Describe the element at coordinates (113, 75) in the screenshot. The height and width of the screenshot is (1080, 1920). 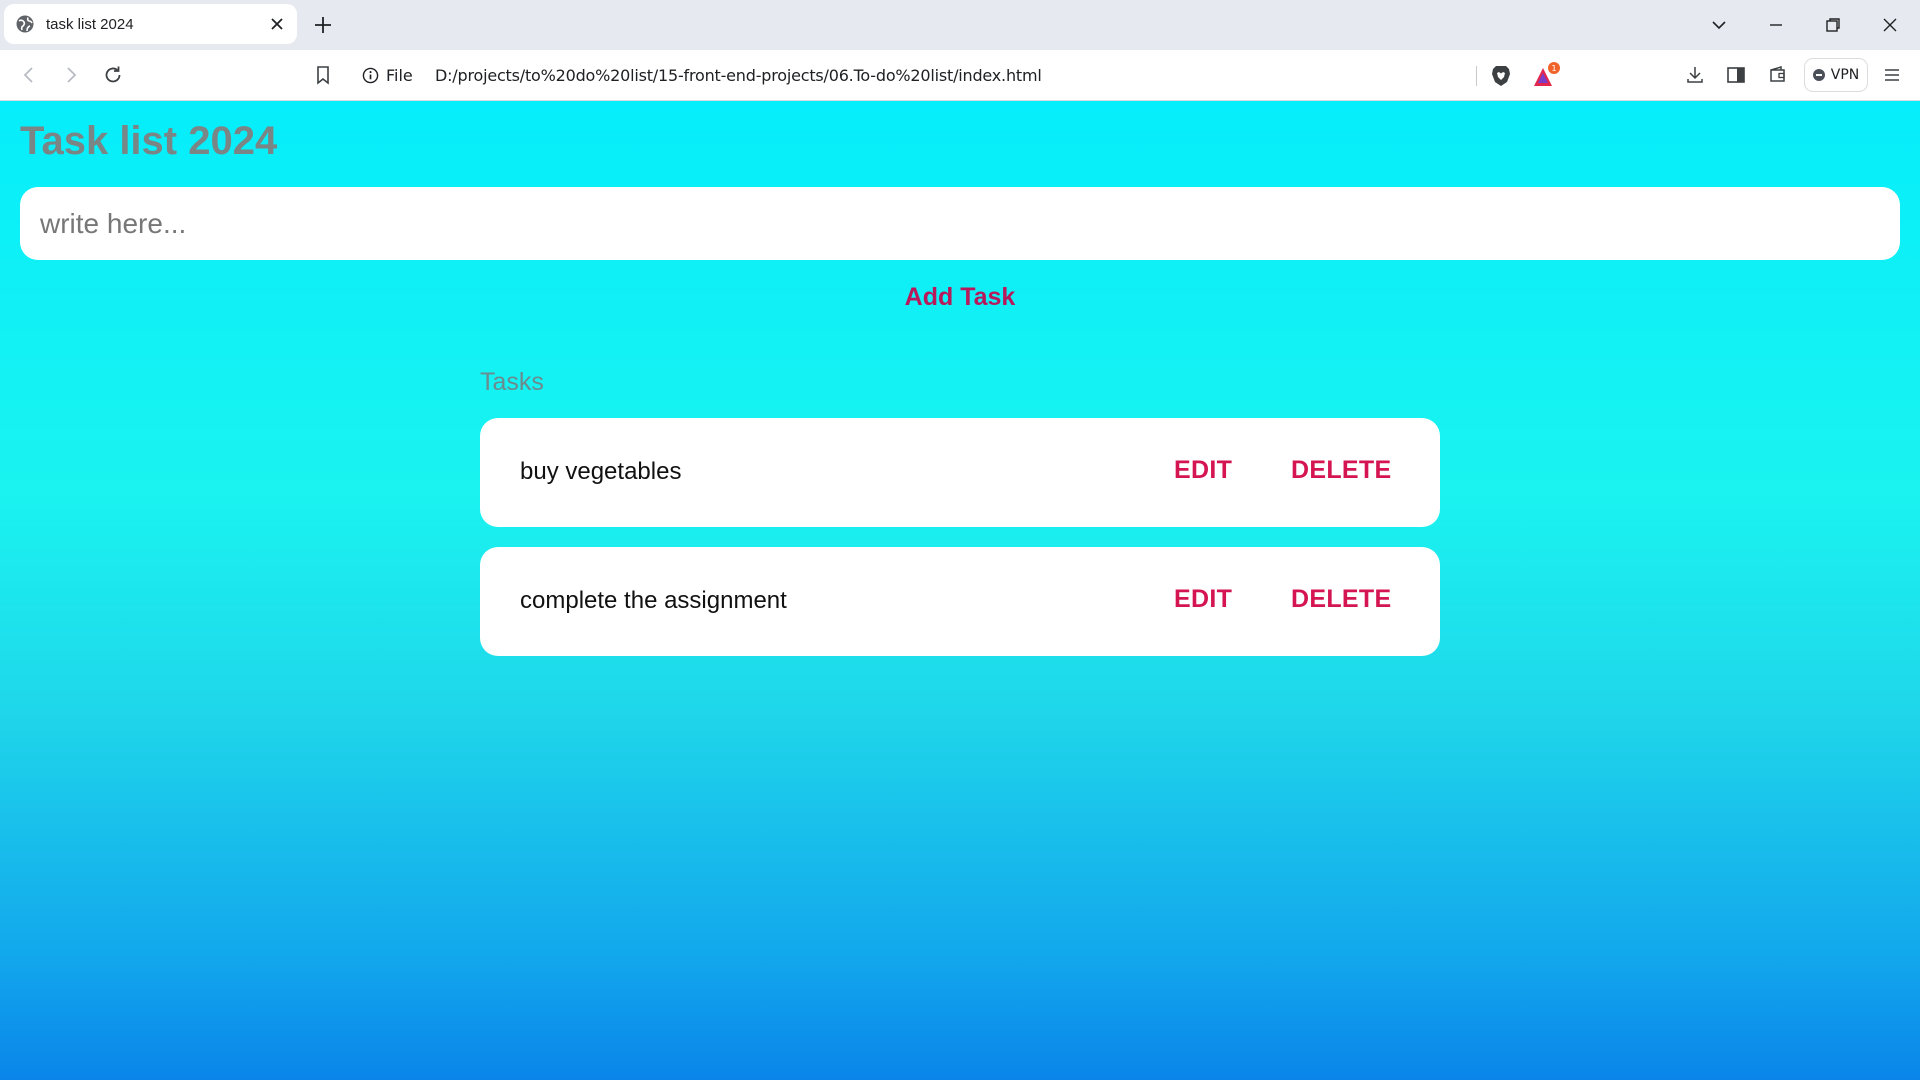
I see `reload-icon` at that location.